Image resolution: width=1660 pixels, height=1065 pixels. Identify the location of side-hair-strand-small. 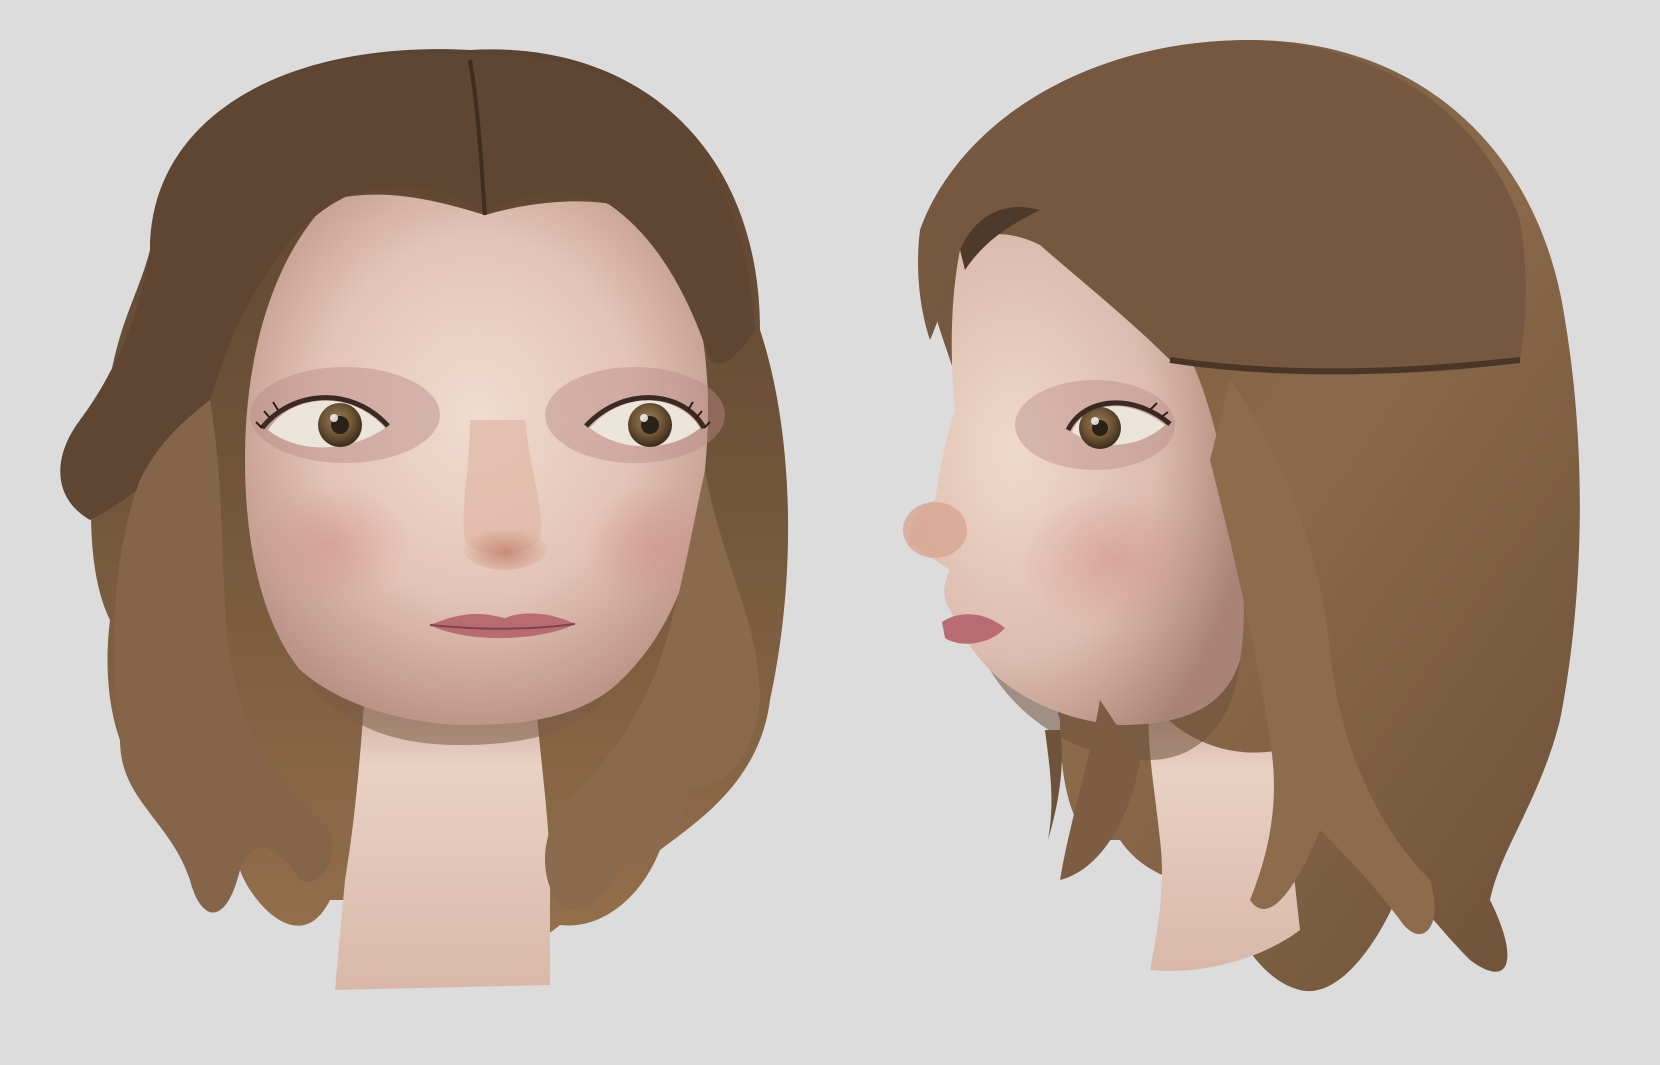
(1053, 785).